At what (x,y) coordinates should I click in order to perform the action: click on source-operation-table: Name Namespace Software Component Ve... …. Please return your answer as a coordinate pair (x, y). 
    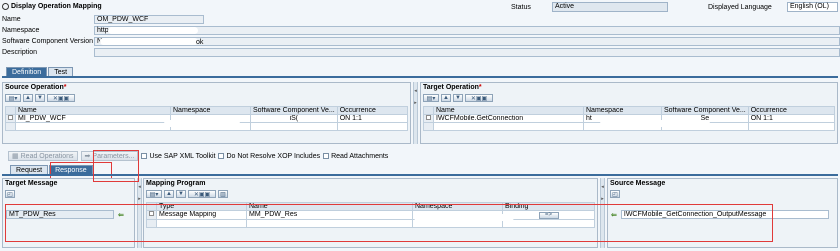
    Looking at the image, I should click on (207, 118).